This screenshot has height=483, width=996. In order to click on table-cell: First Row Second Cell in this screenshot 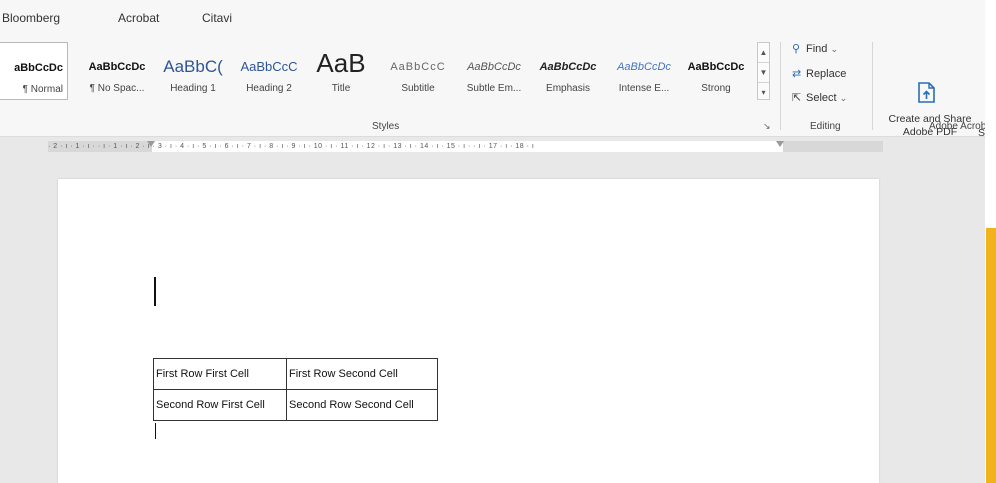, I will do `click(362, 374)`.